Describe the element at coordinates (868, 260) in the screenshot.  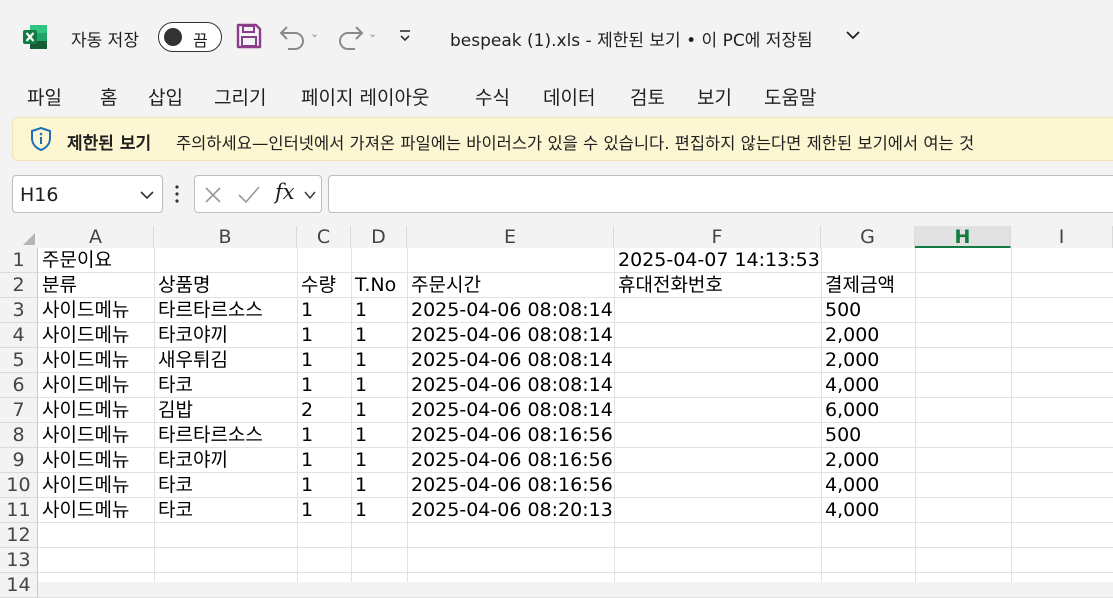
I see `cell-g1` at that location.